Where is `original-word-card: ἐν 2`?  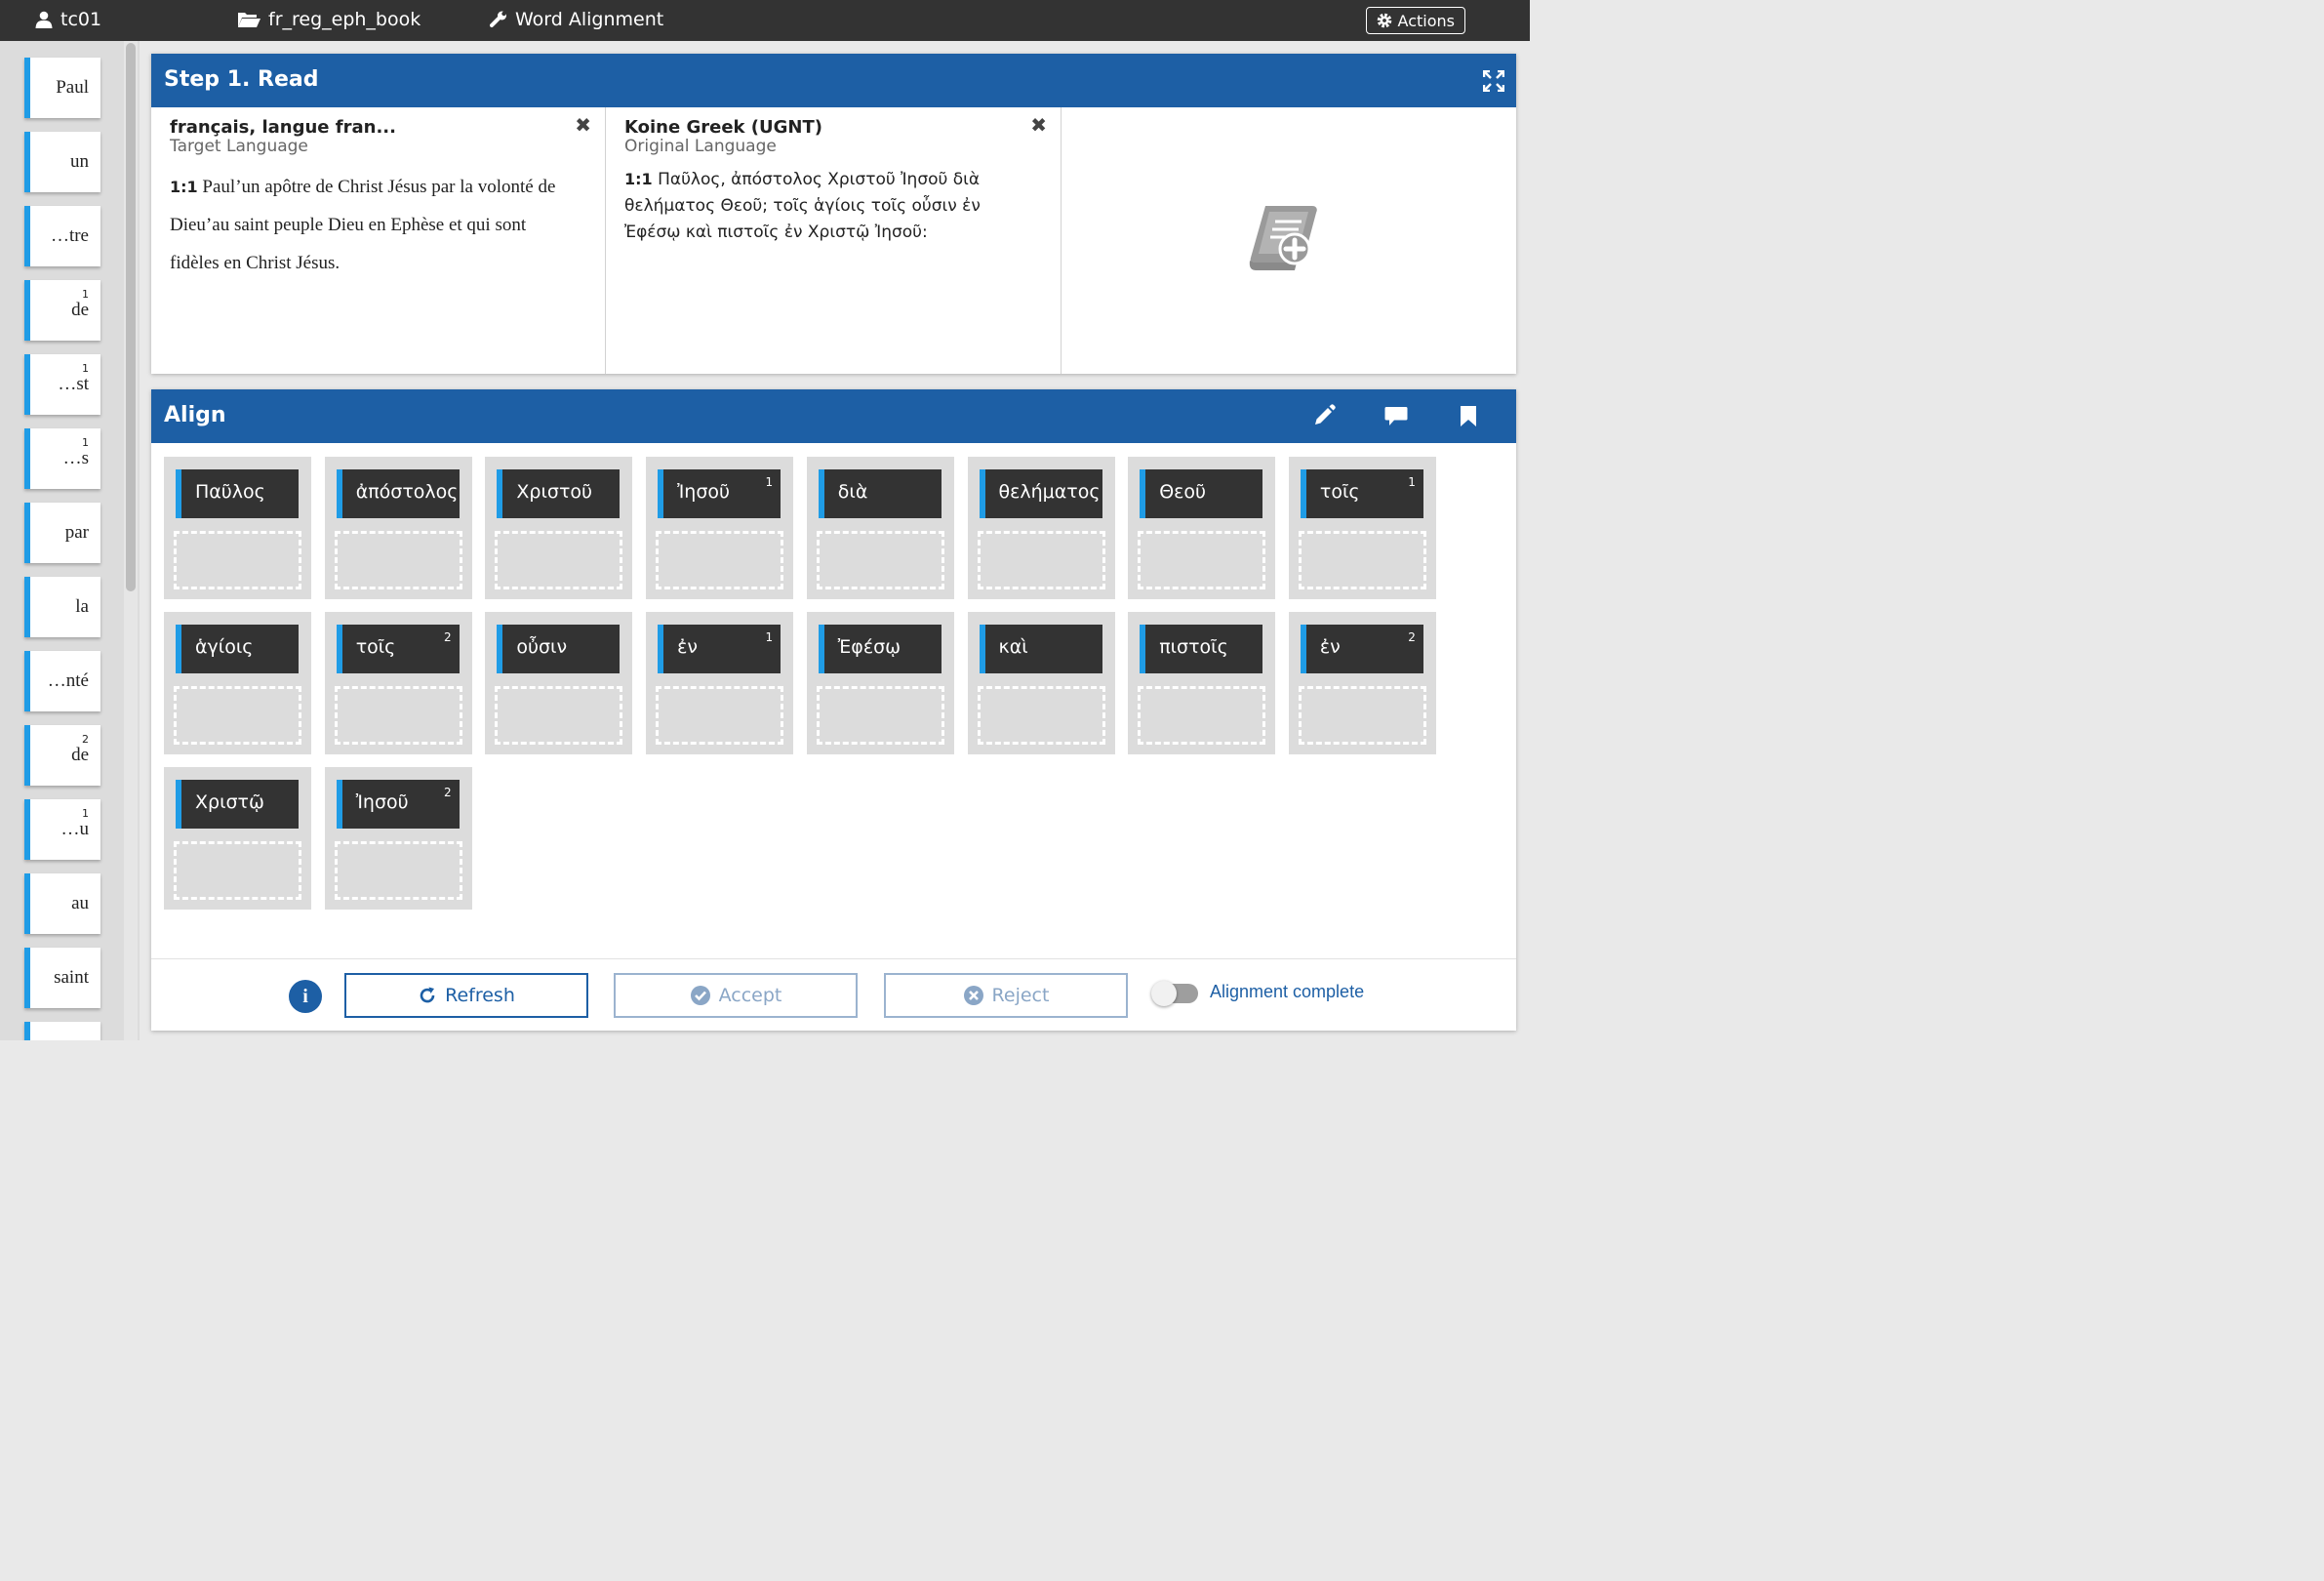 original-word-card: ἐν 2 is located at coordinates (1361, 649).